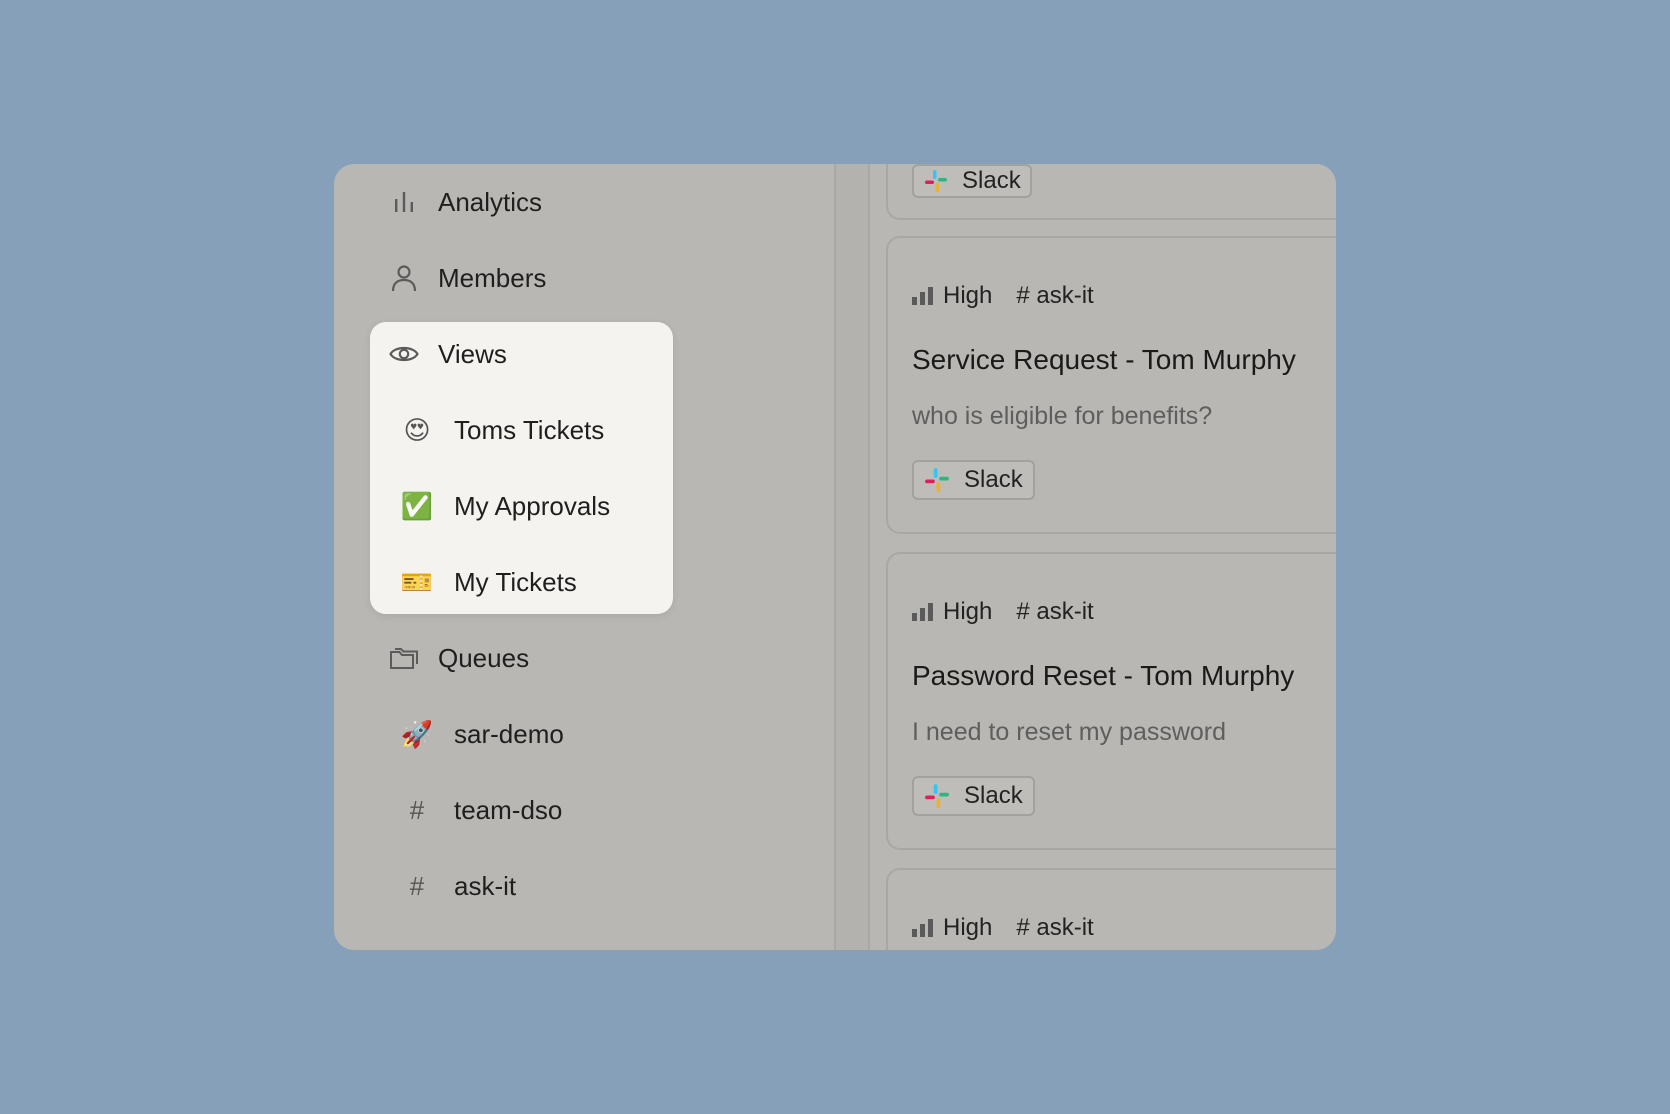 Image resolution: width=1670 pixels, height=1114 pixels. What do you see at coordinates (1062, 416) in the screenshot?
I see `ticket-description: who is eligible for benefits?` at bounding box center [1062, 416].